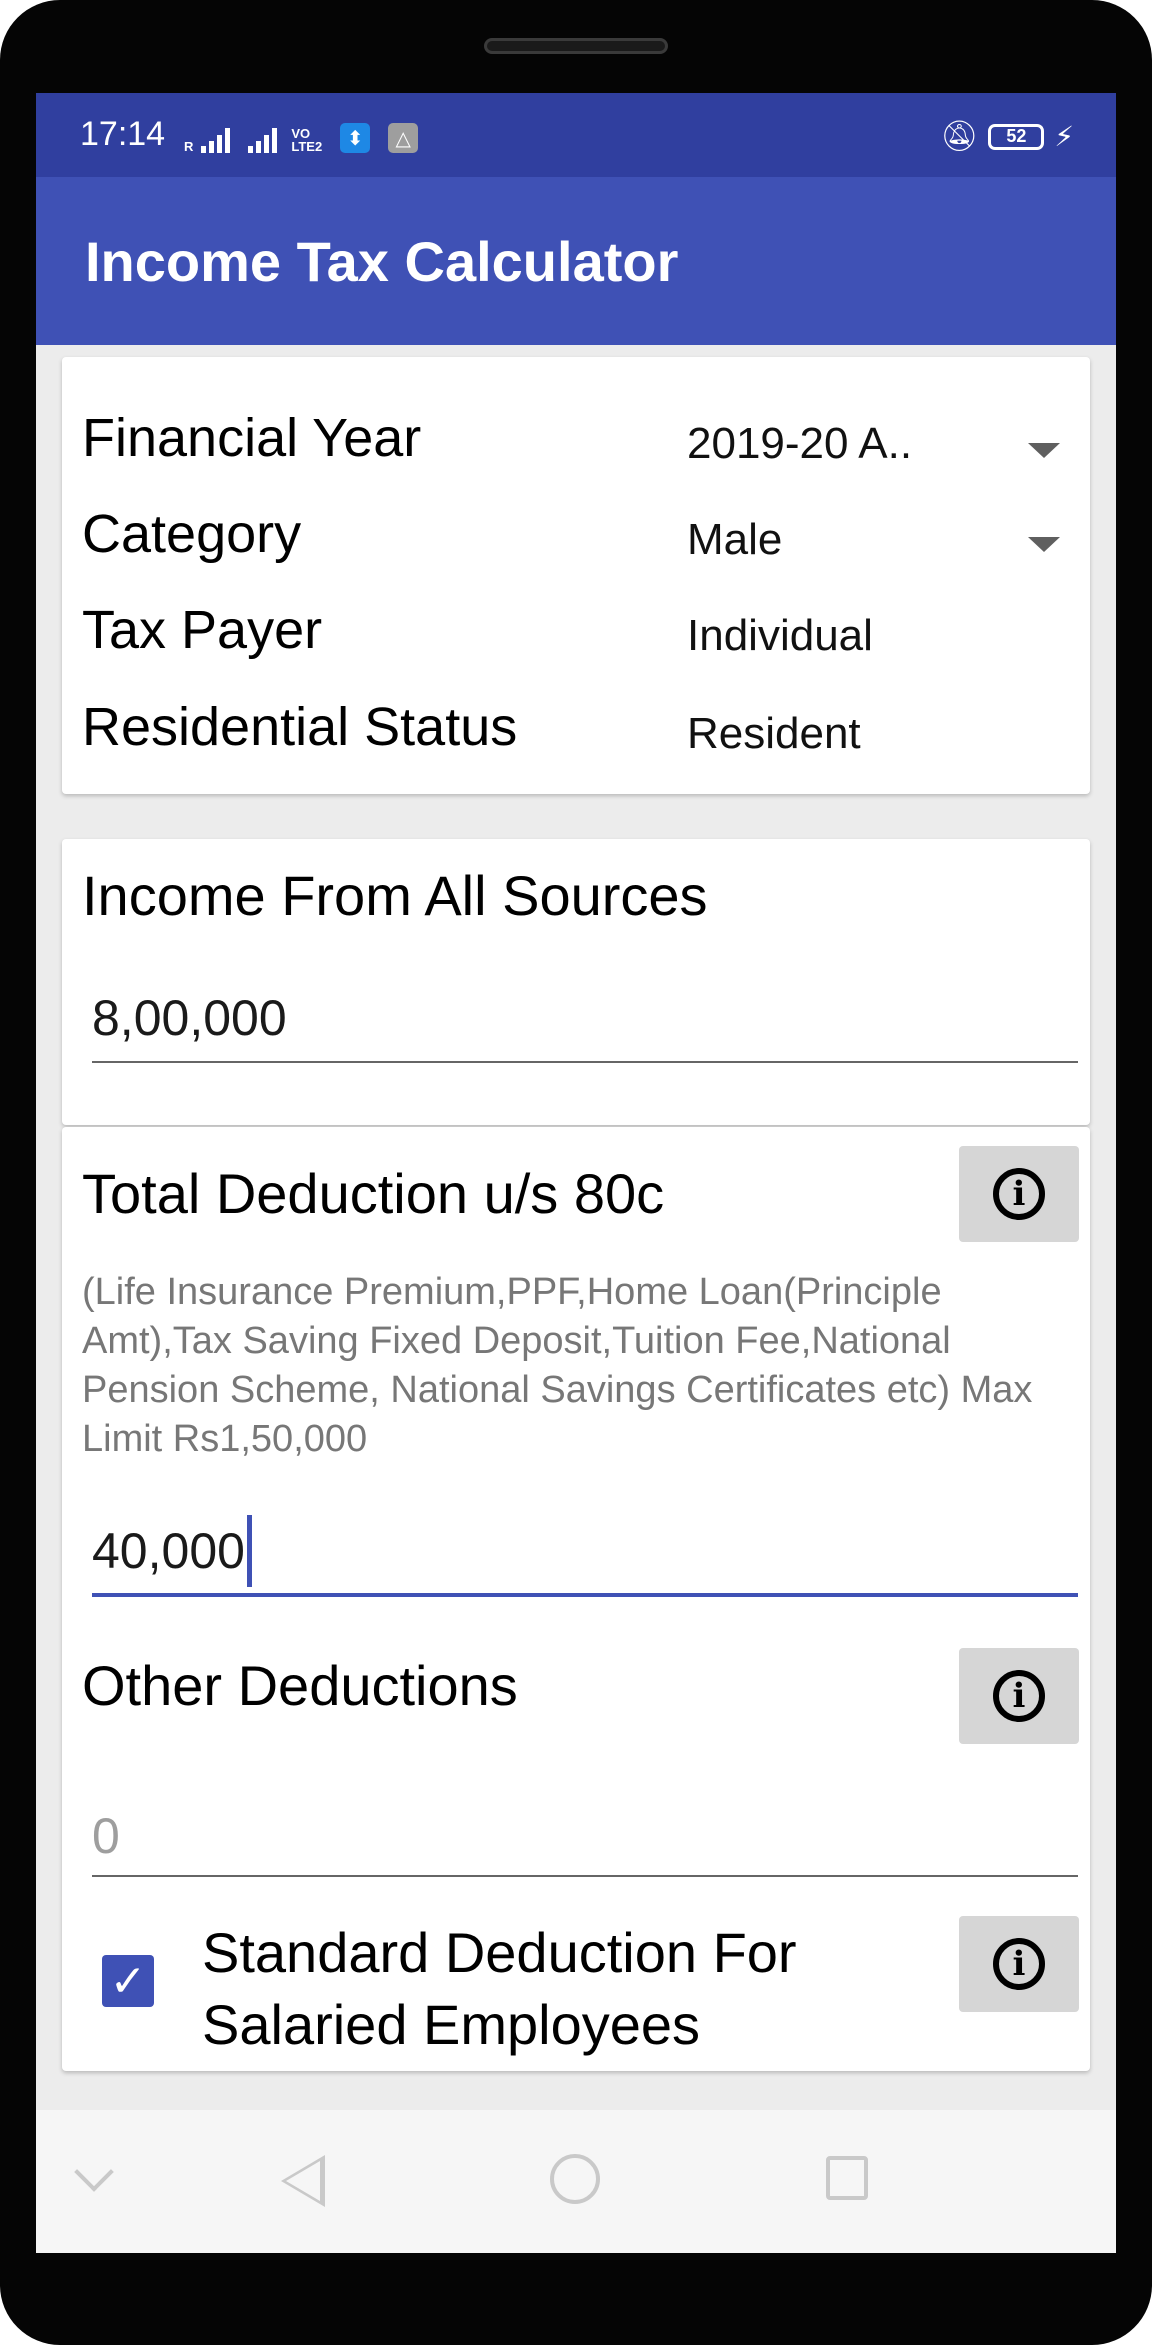 The image size is (1152, 2345). Describe the element at coordinates (192, 534) in the screenshot. I see `category-label: Category` at that location.